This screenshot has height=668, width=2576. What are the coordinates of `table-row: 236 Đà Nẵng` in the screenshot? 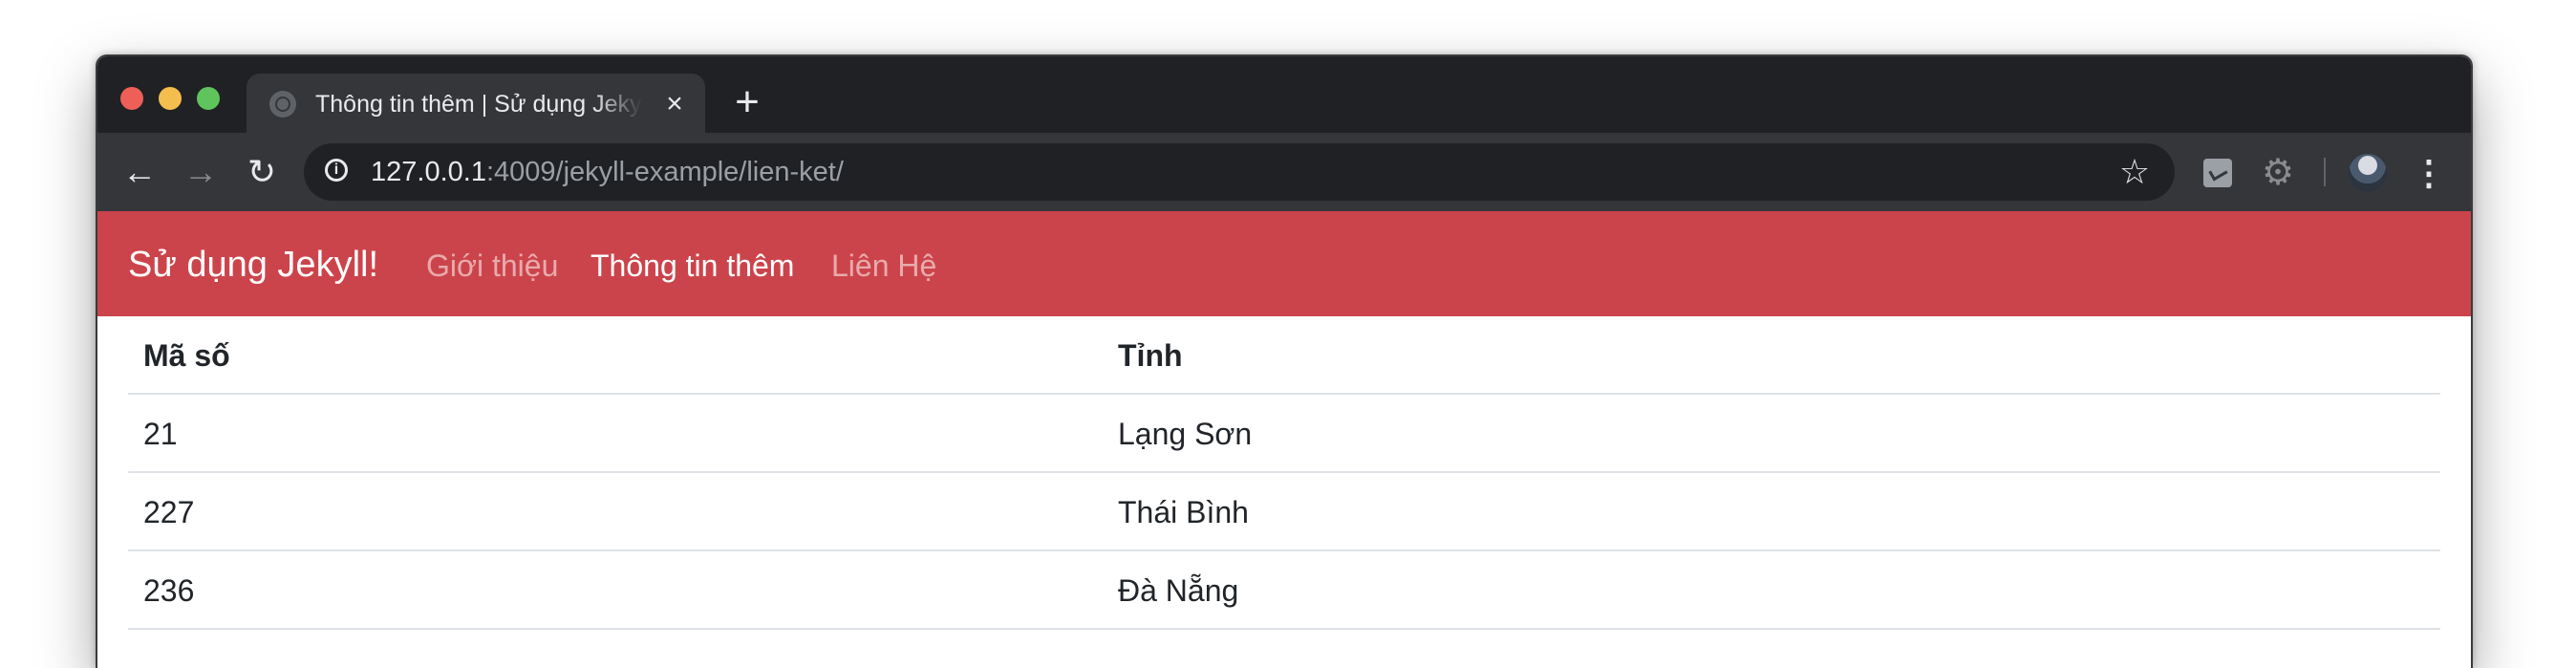 It's located at (1284, 590).